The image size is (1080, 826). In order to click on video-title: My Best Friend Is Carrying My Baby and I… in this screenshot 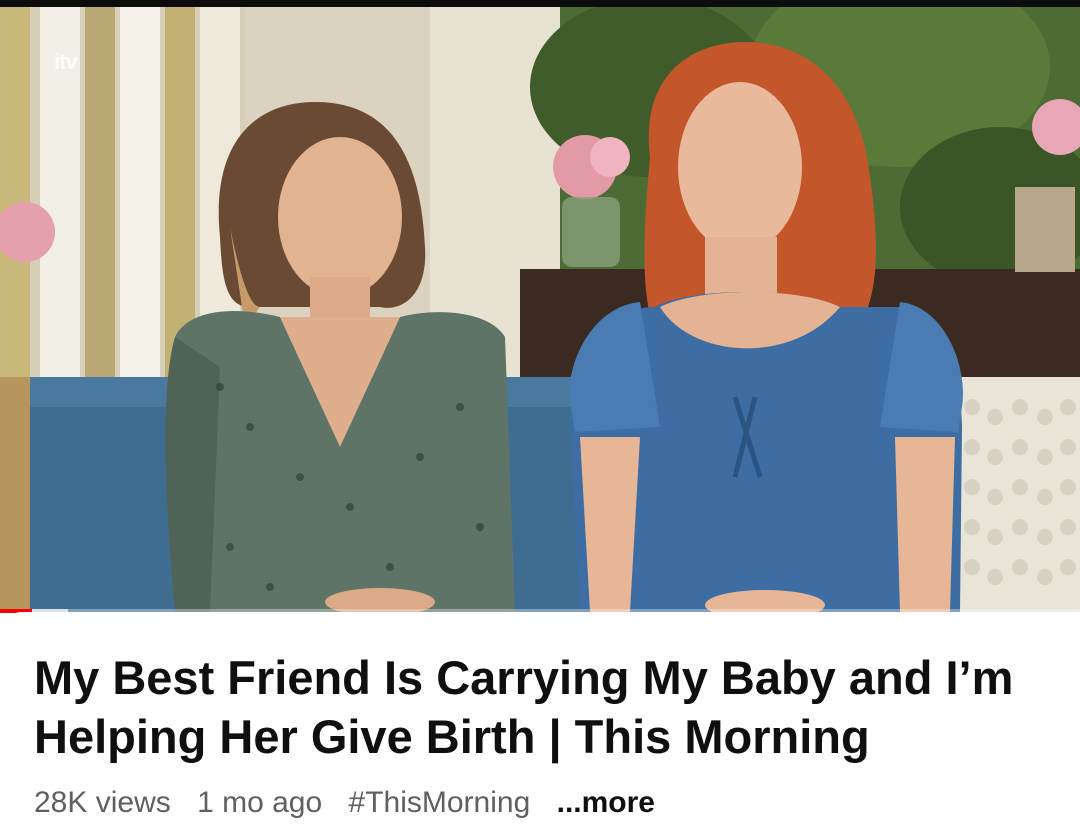, I will do `click(539, 707)`.